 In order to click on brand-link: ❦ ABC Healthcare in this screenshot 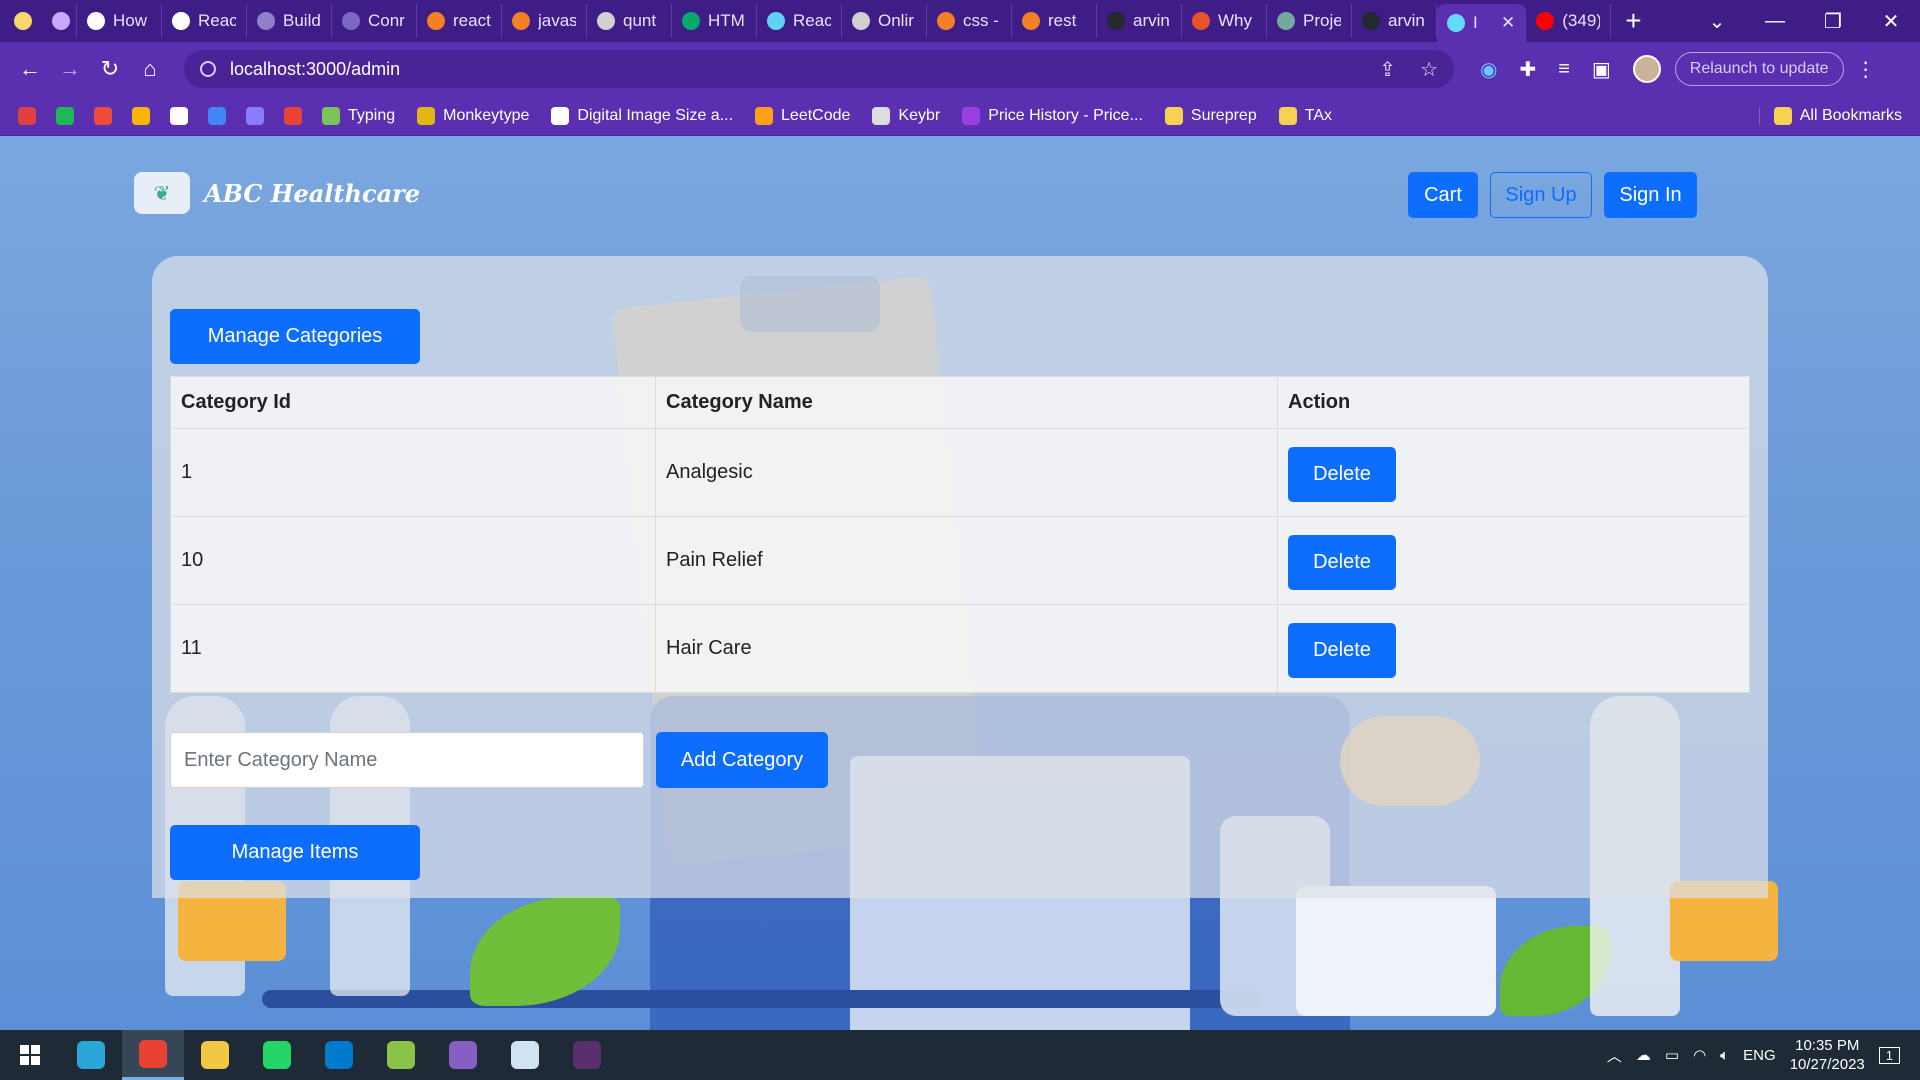, I will do `click(277, 193)`.